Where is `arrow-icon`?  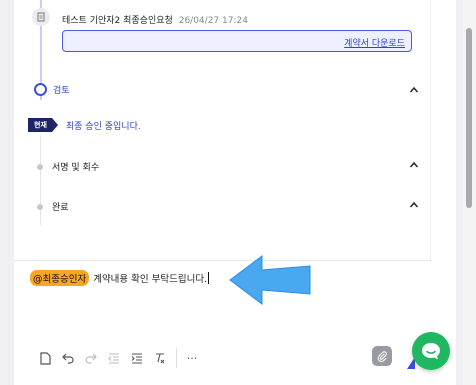 arrow-icon is located at coordinates (270, 280).